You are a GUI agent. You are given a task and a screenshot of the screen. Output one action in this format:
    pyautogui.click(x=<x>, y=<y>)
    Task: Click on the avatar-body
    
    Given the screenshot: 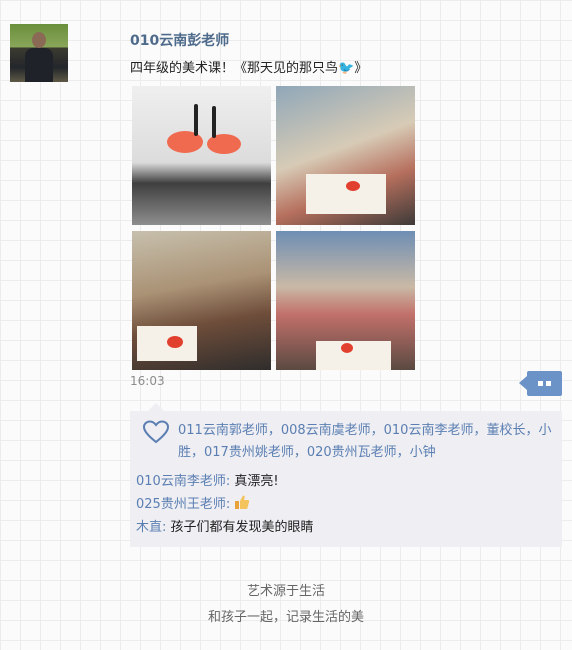 What is the action you would take?
    pyautogui.click(x=39, y=65)
    